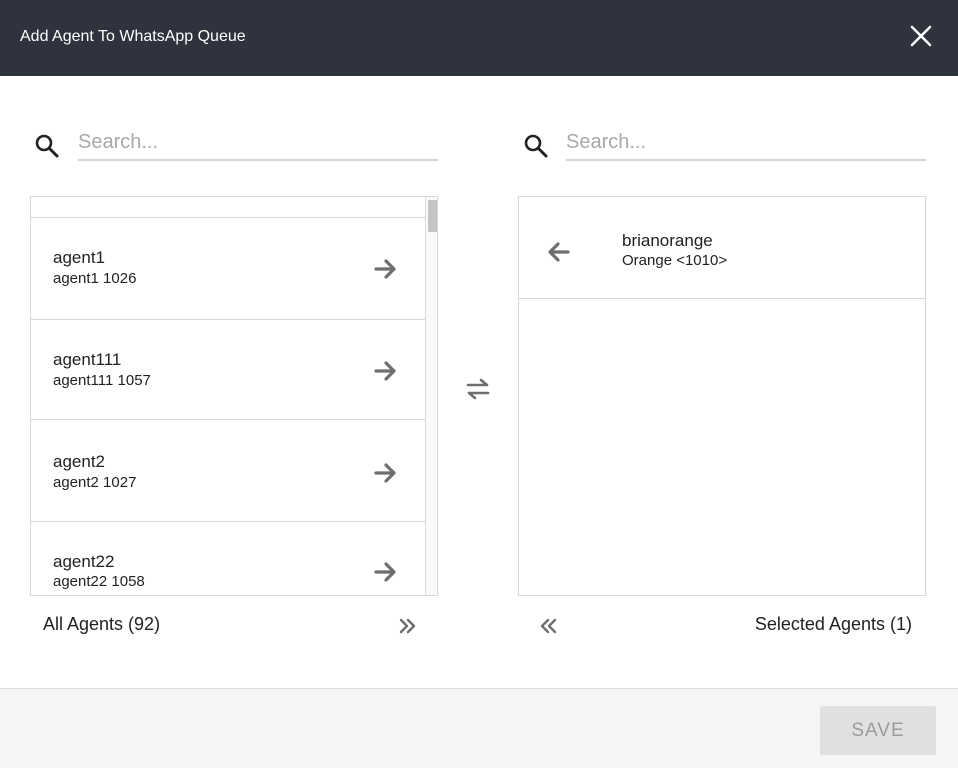 The image size is (958, 768). I want to click on agent-detail: agent1 1026, so click(95, 278).